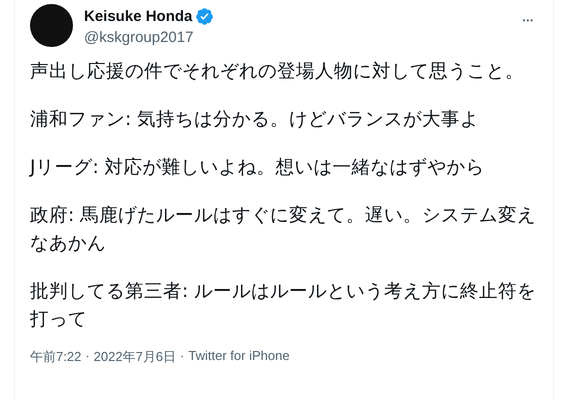 The height and width of the screenshot is (400, 576). I want to click on more-options-button: •••, so click(528, 20).